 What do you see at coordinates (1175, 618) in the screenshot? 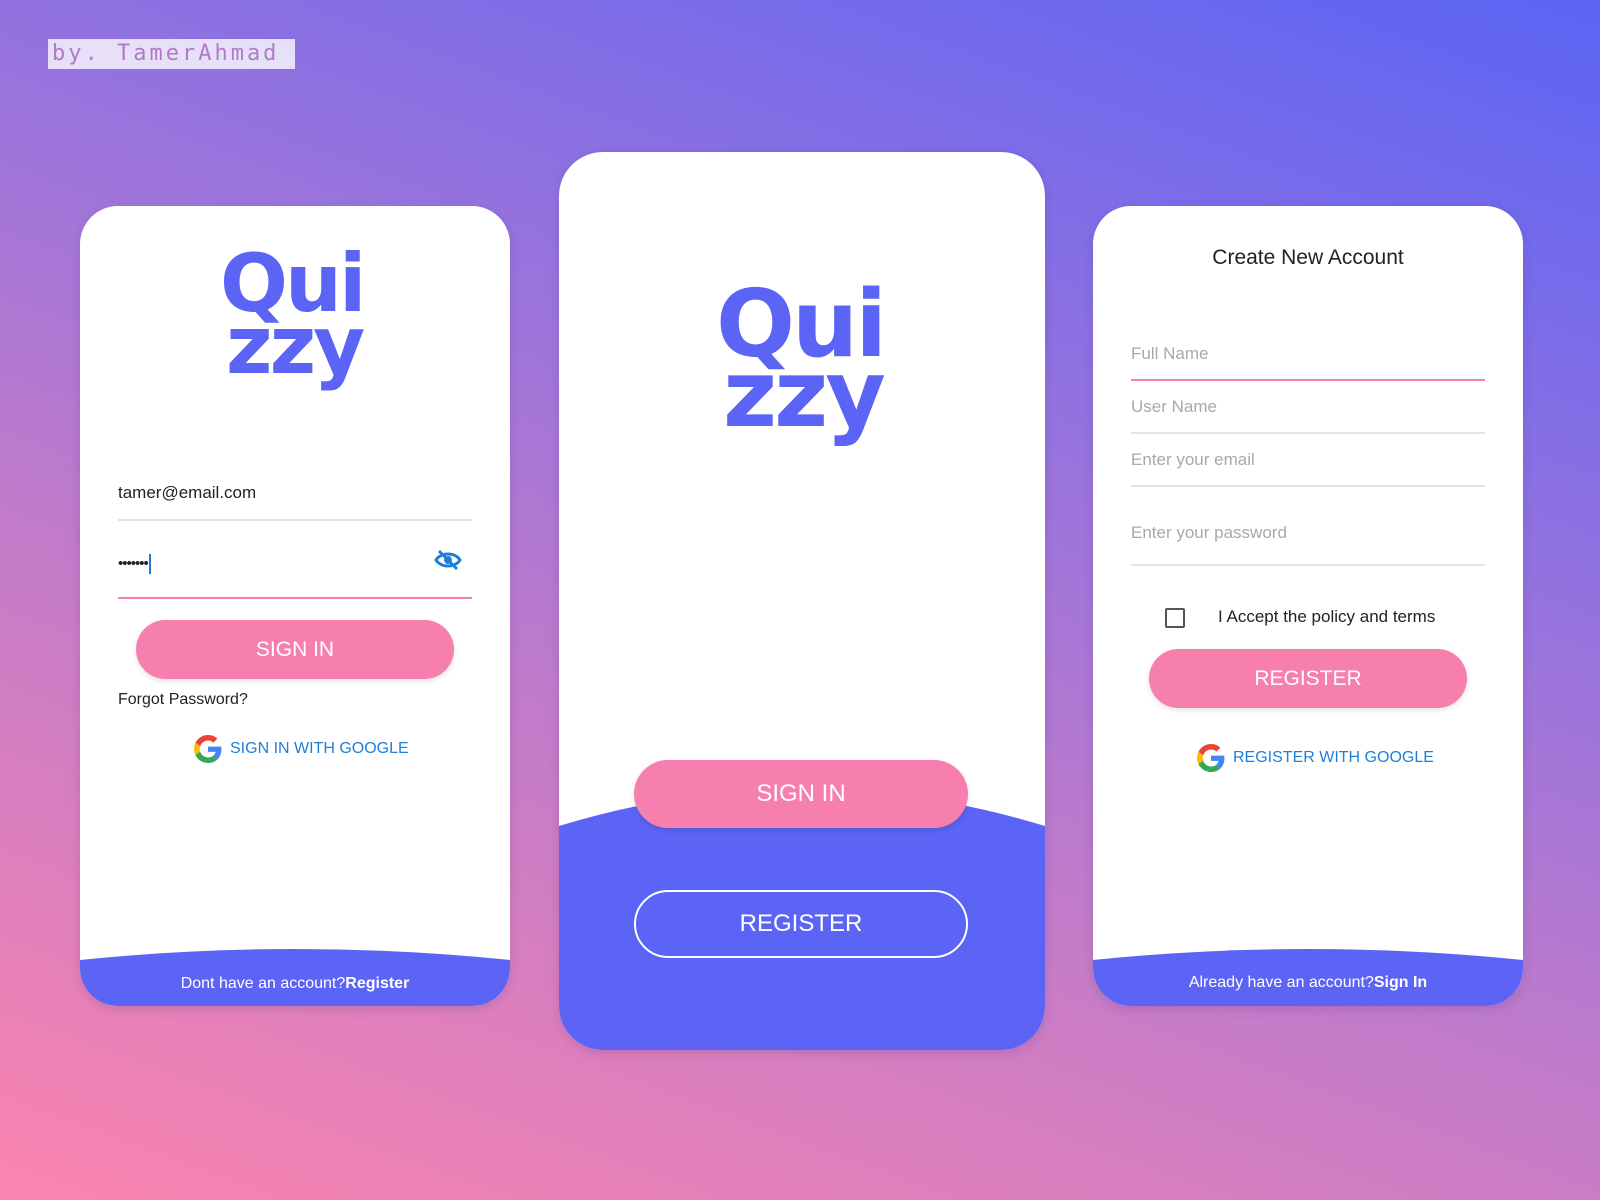
I see `terms-checkbox` at bounding box center [1175, 618].